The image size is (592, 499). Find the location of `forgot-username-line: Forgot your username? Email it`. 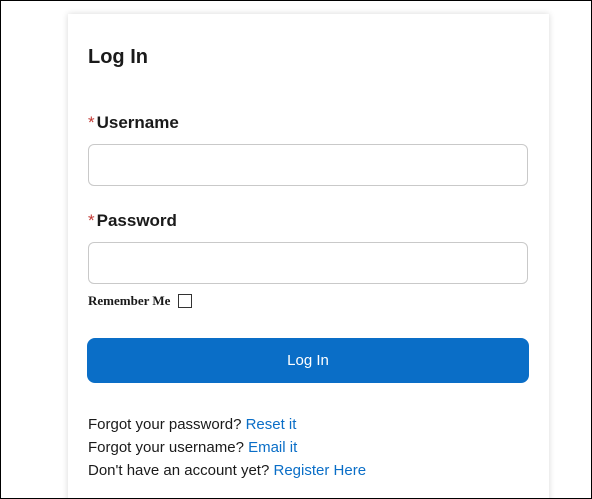

forgot-username-line: Forgot your username? Email it is located at coordinates (227, 447).